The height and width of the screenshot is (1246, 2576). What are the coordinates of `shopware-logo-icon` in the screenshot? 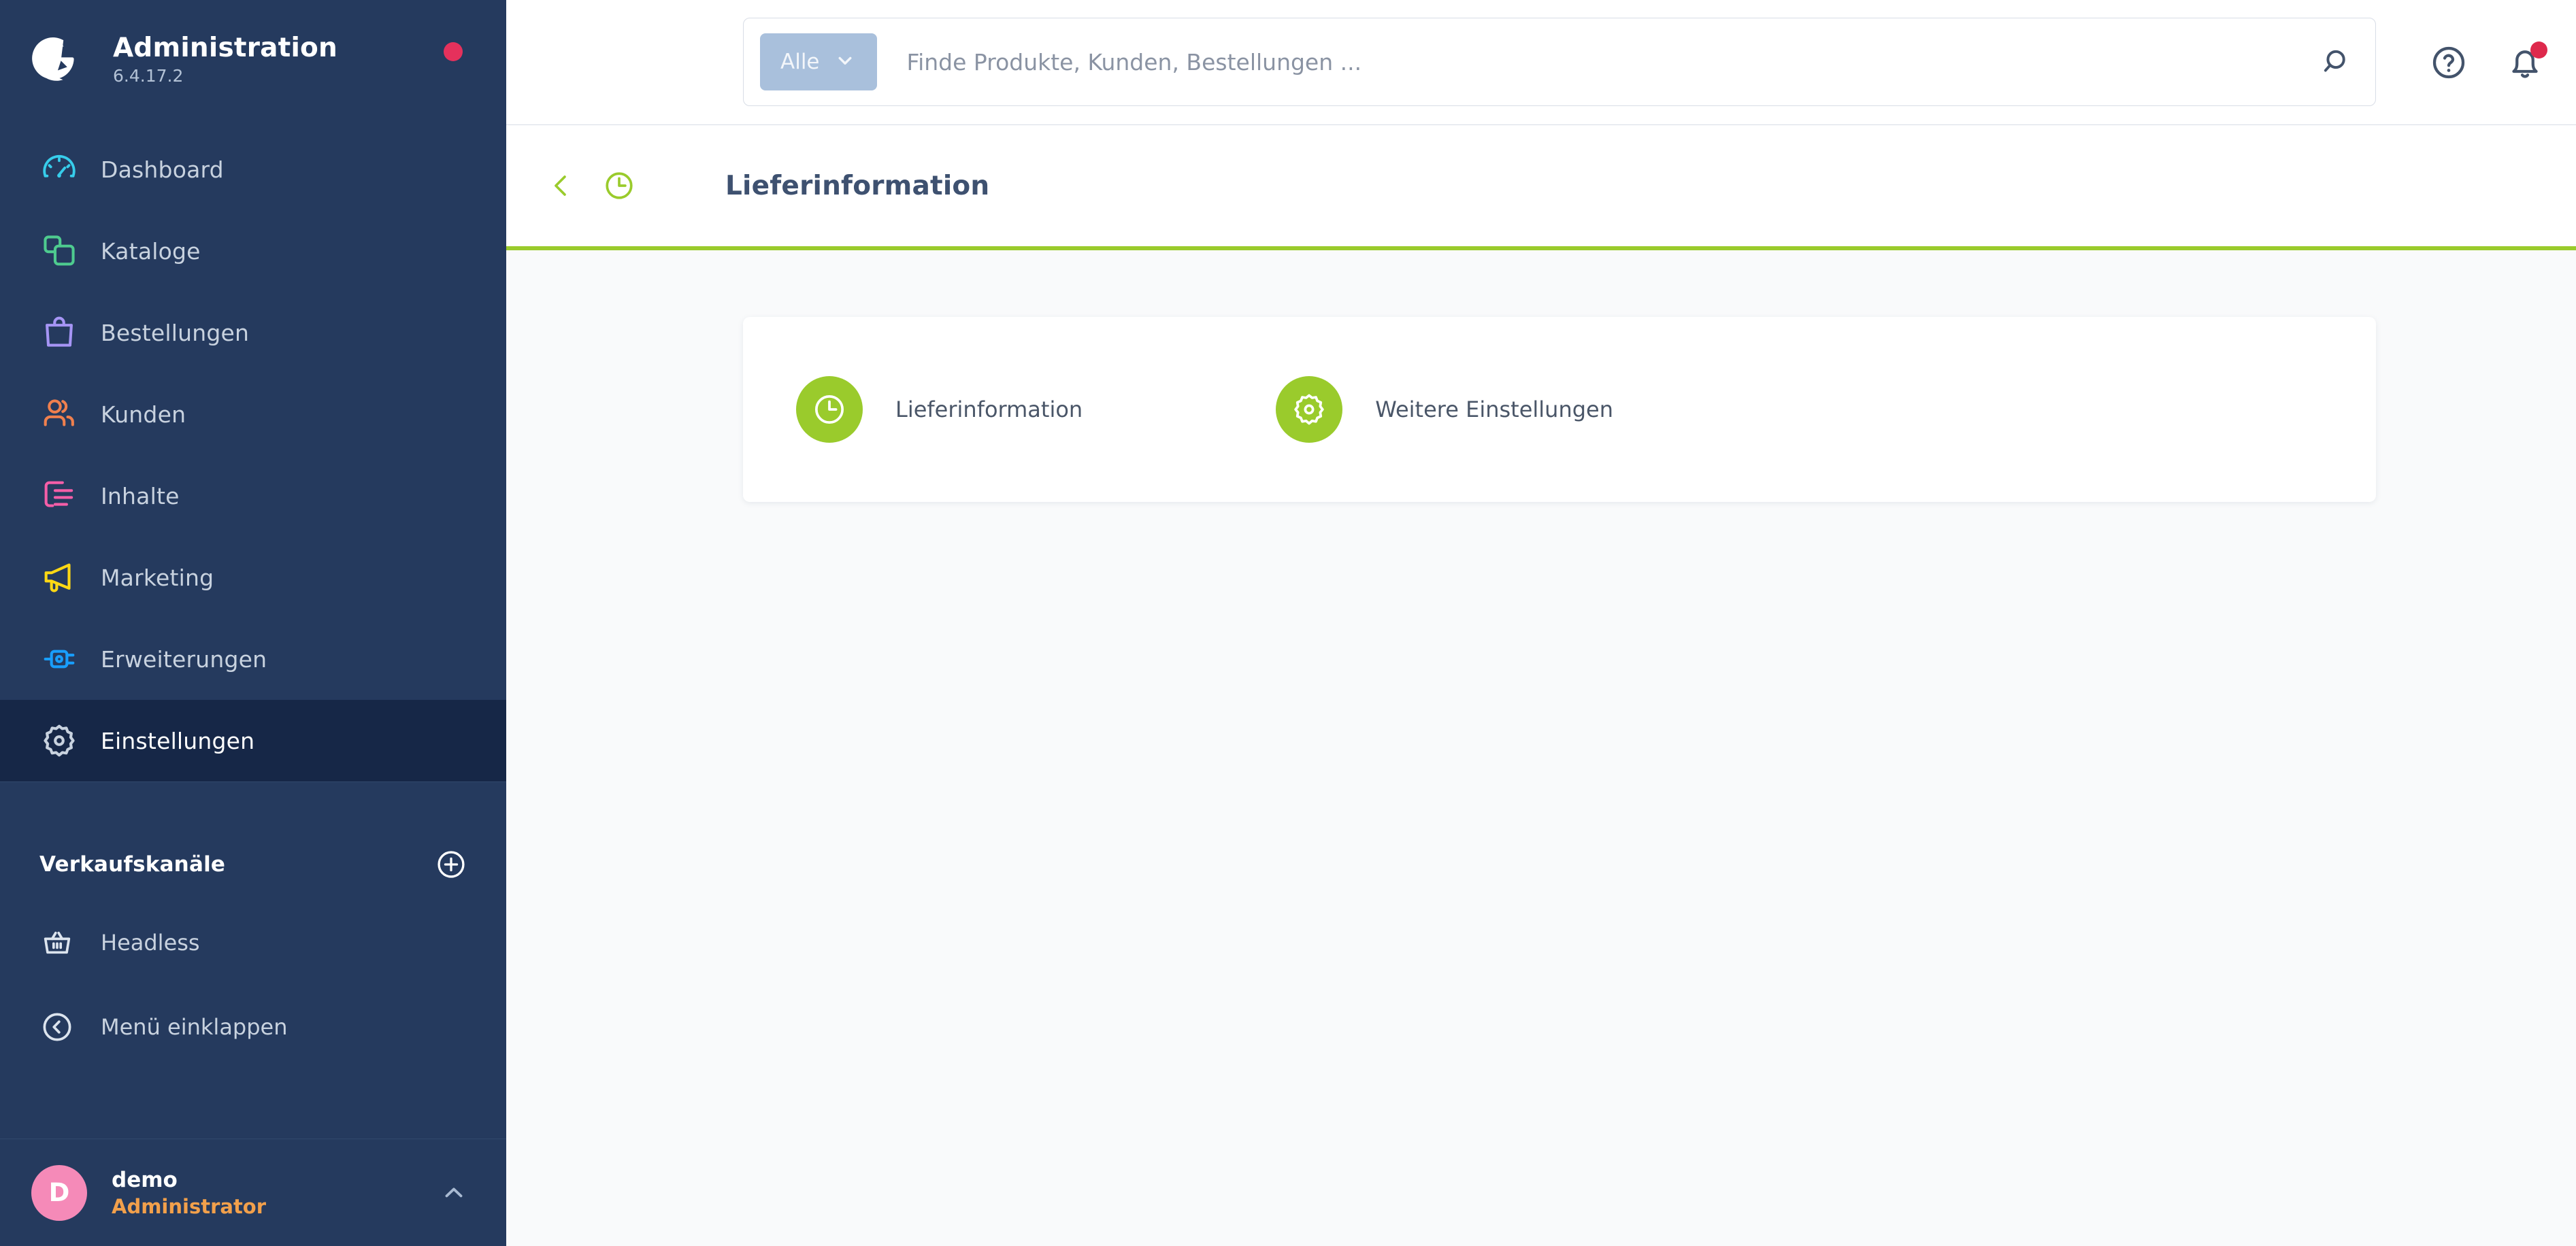 It's located at (56, 60).